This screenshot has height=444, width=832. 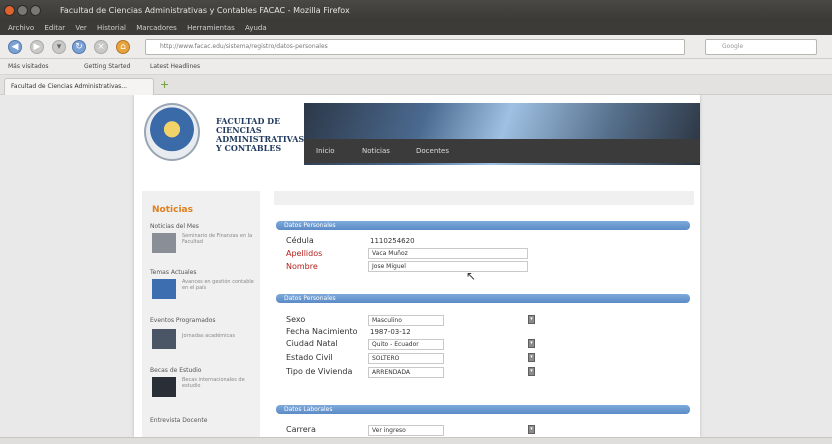 I want to click on menu-history: Historial, so click(x=111, y=28).